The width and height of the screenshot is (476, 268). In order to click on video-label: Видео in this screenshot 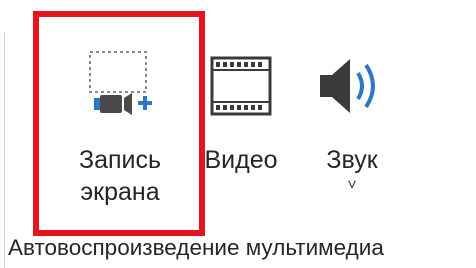, I will do `click(241, 160)`.